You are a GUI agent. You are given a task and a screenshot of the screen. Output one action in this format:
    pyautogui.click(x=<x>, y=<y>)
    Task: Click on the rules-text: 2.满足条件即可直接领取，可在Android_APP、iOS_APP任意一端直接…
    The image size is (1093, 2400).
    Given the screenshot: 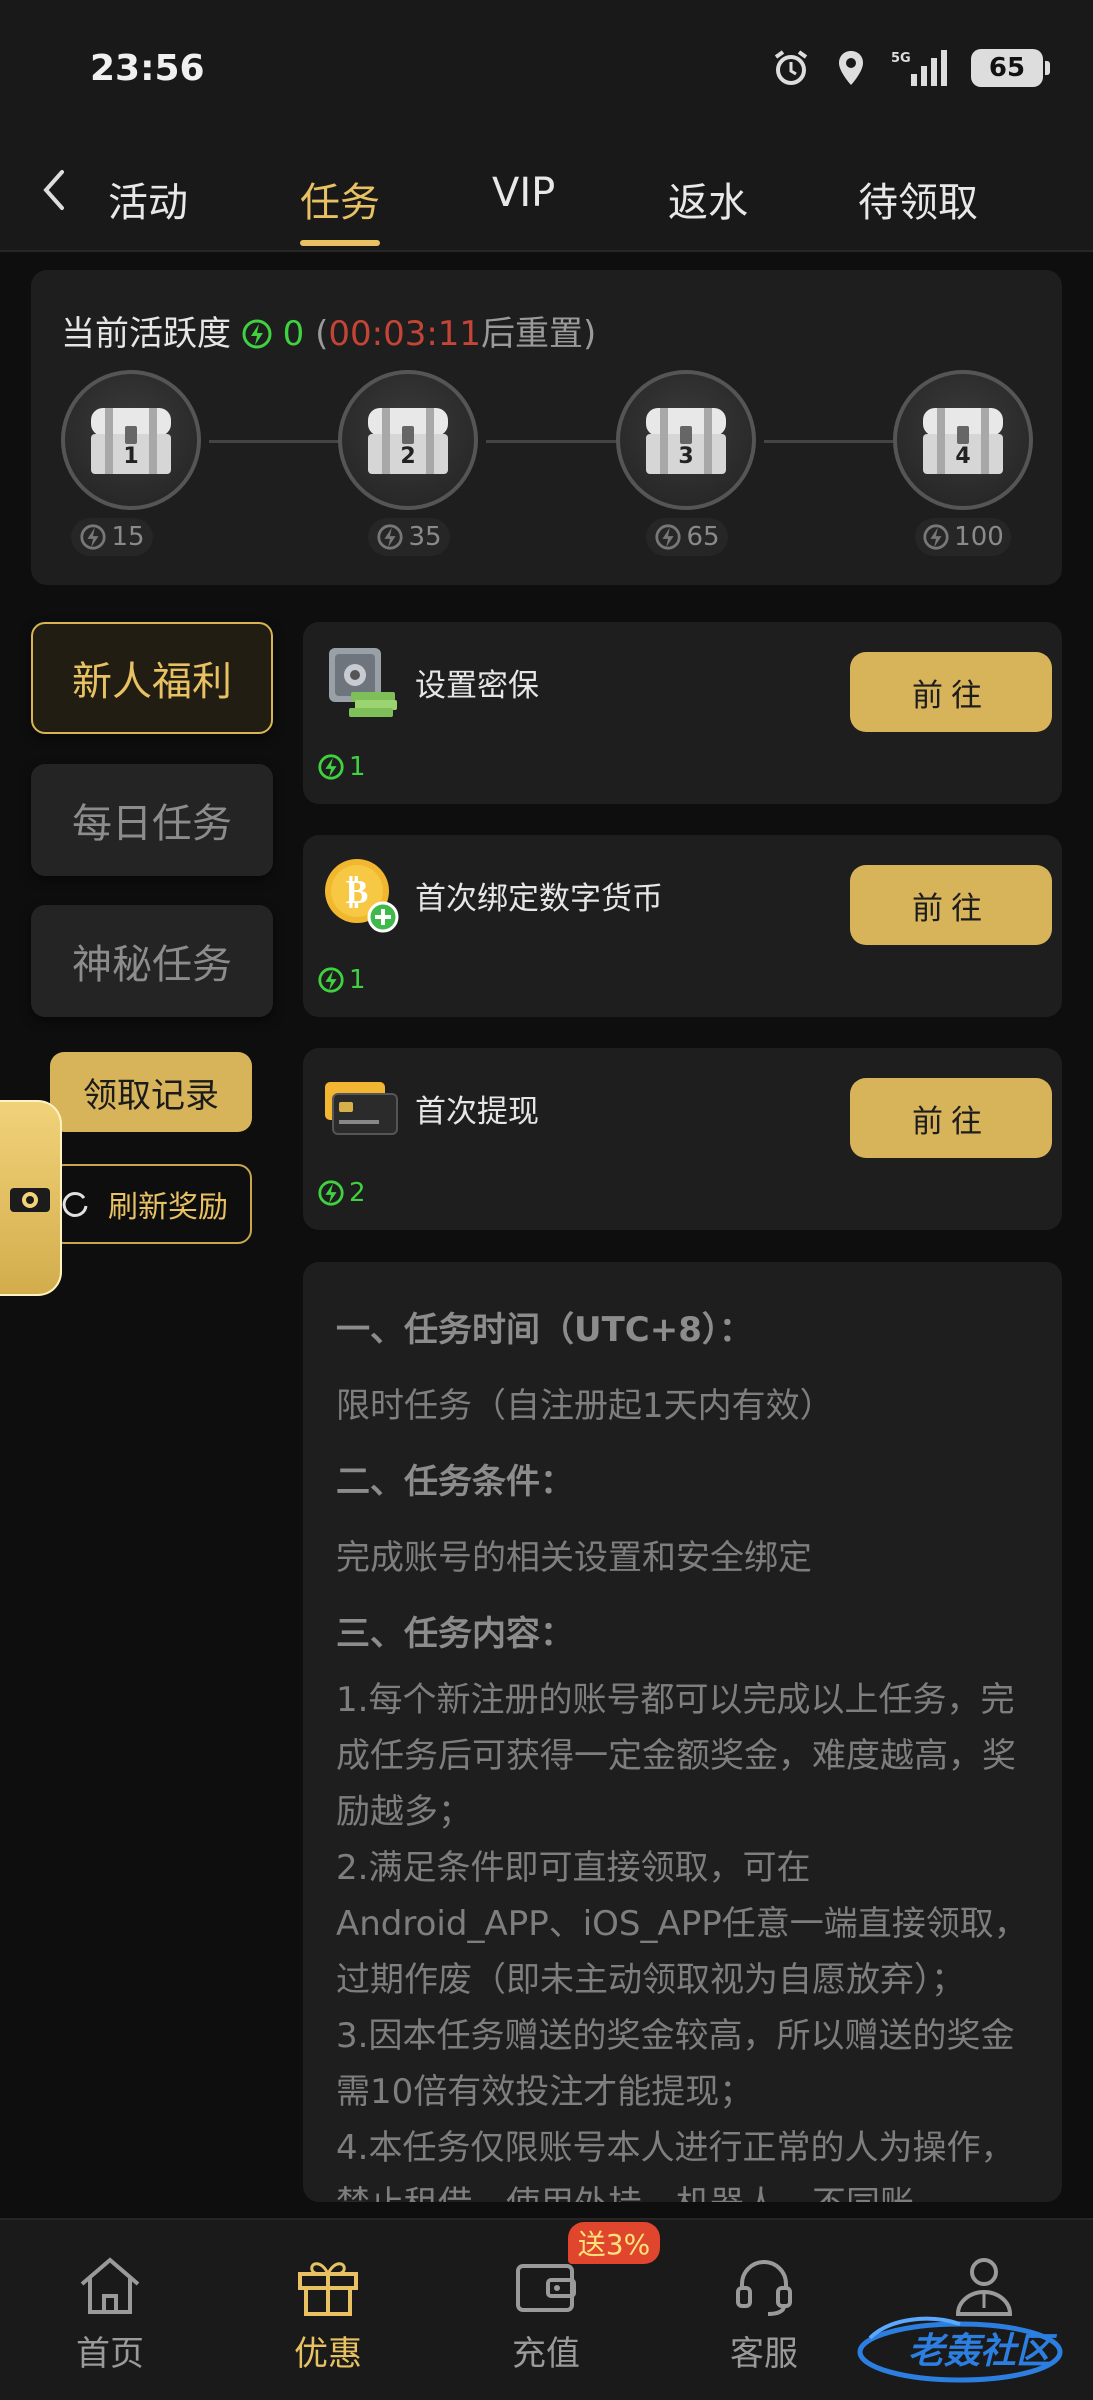 What is the action you would take?
    pyautogui.click(x=682, y=1924)
    